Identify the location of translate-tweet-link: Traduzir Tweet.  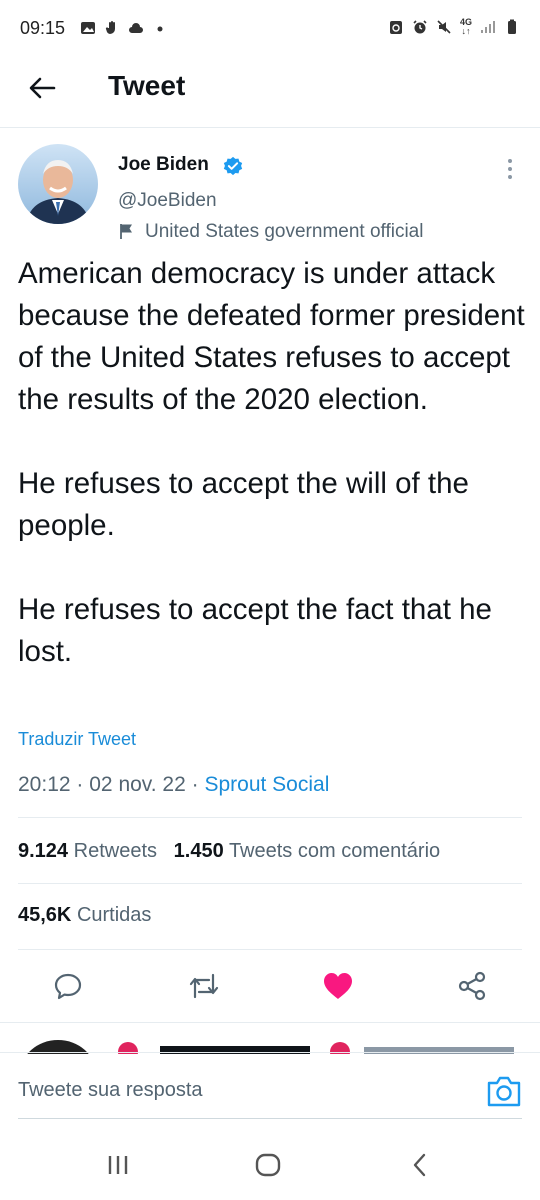
(77, 739).